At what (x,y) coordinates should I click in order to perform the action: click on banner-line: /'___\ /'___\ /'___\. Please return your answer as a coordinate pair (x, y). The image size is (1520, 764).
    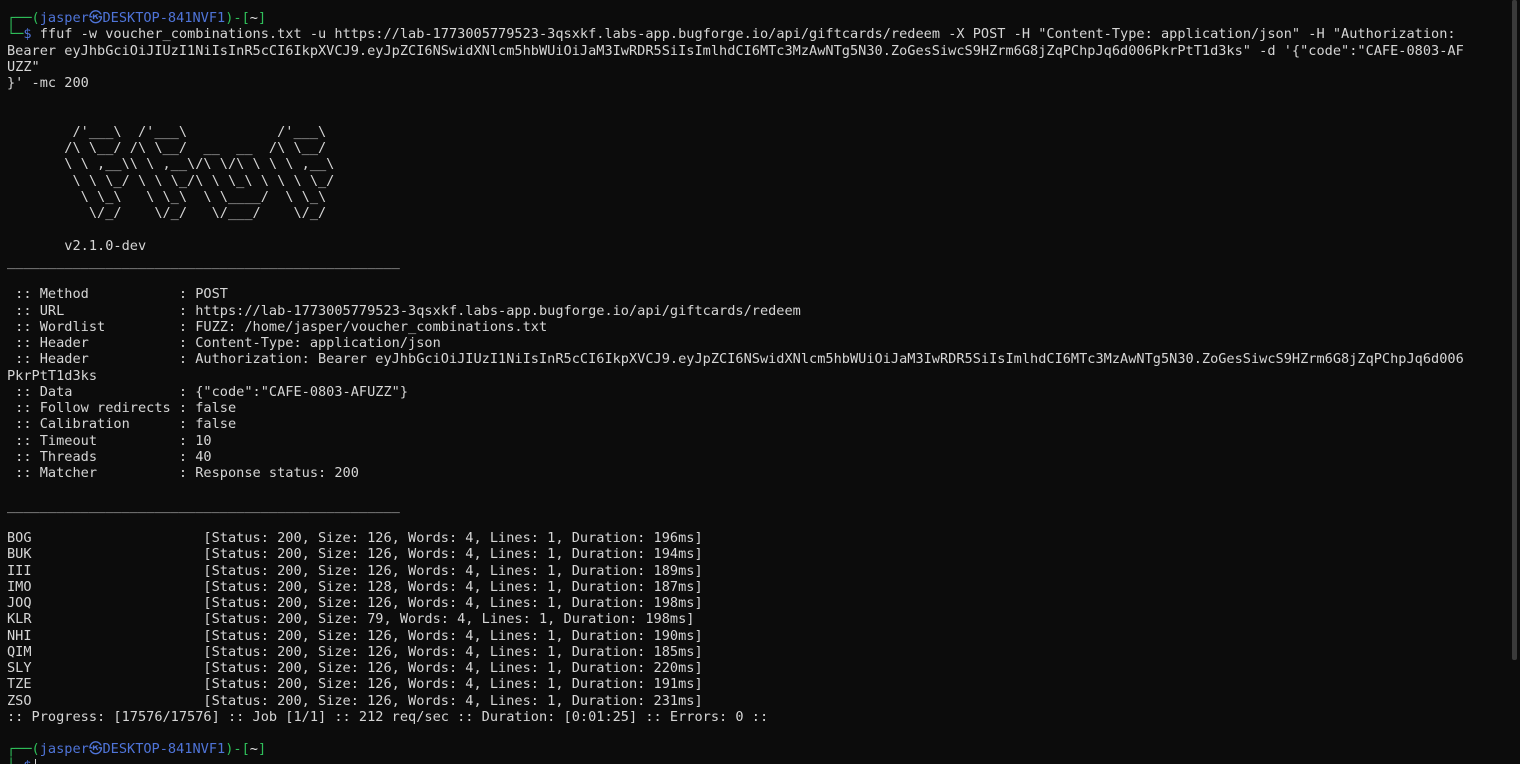
    Looking at the image, I should click on (167, 131).